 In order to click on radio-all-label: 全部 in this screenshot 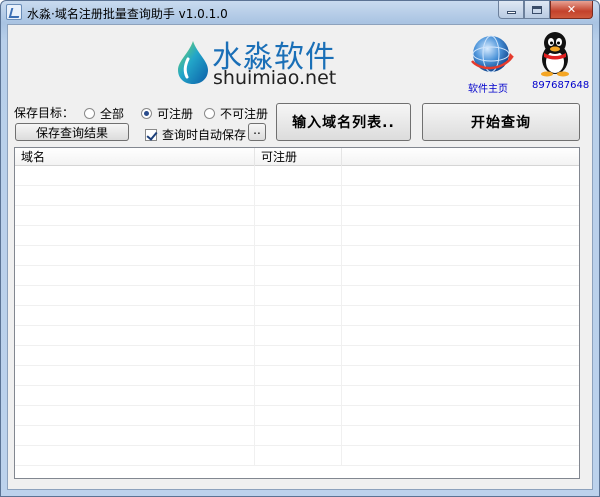, I will do `click(112, 113)`.